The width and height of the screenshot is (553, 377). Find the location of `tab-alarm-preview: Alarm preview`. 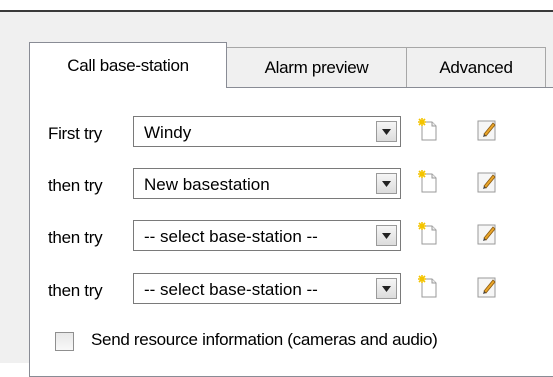

tab-alarm-preview: Alarm preview is located at coordinates (316, 67).